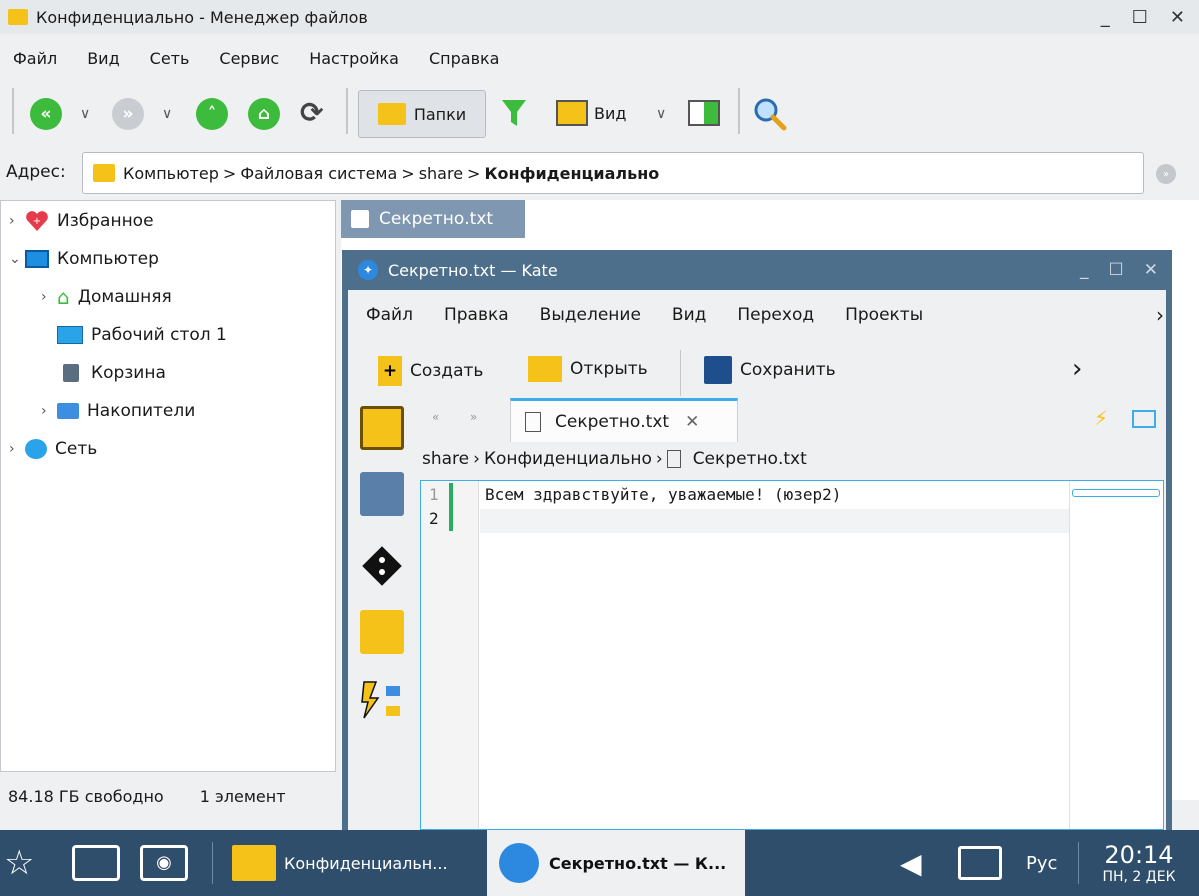  What do you see at coordinates (167, 114) in the screenshot?
I see `forward-history-chevron-icon: ∨` at bounding box center [167, 114].